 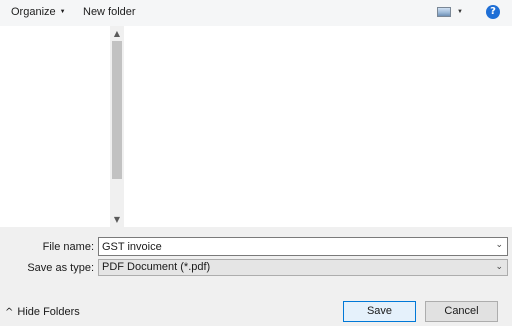 I want to click on change-view-icon, so click(x=444, y=12).